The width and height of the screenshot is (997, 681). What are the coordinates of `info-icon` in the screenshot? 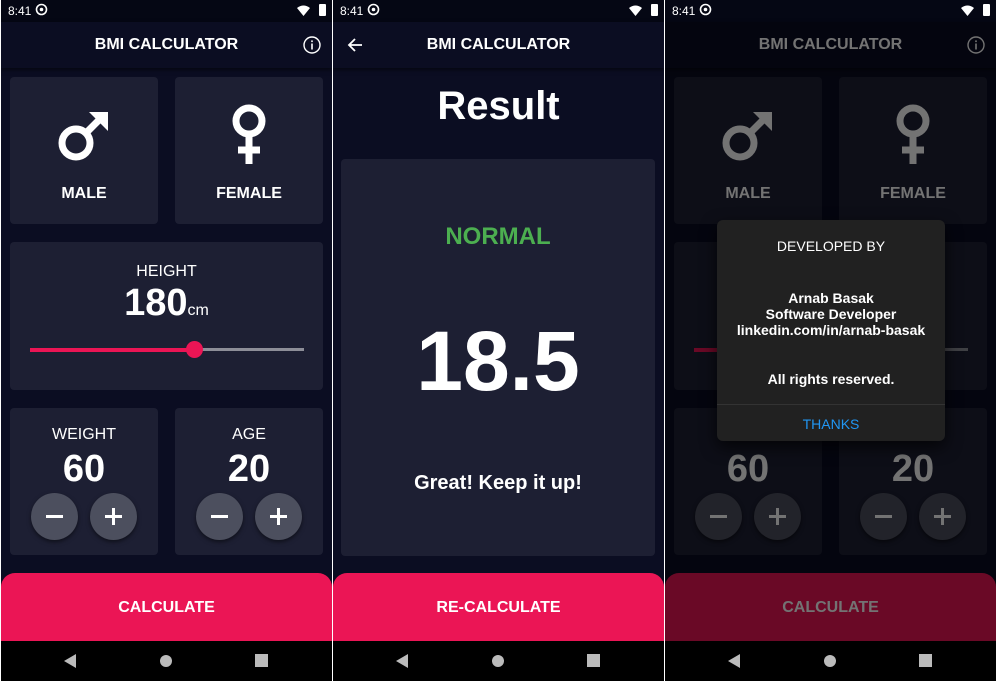 It's located at (312, 45).